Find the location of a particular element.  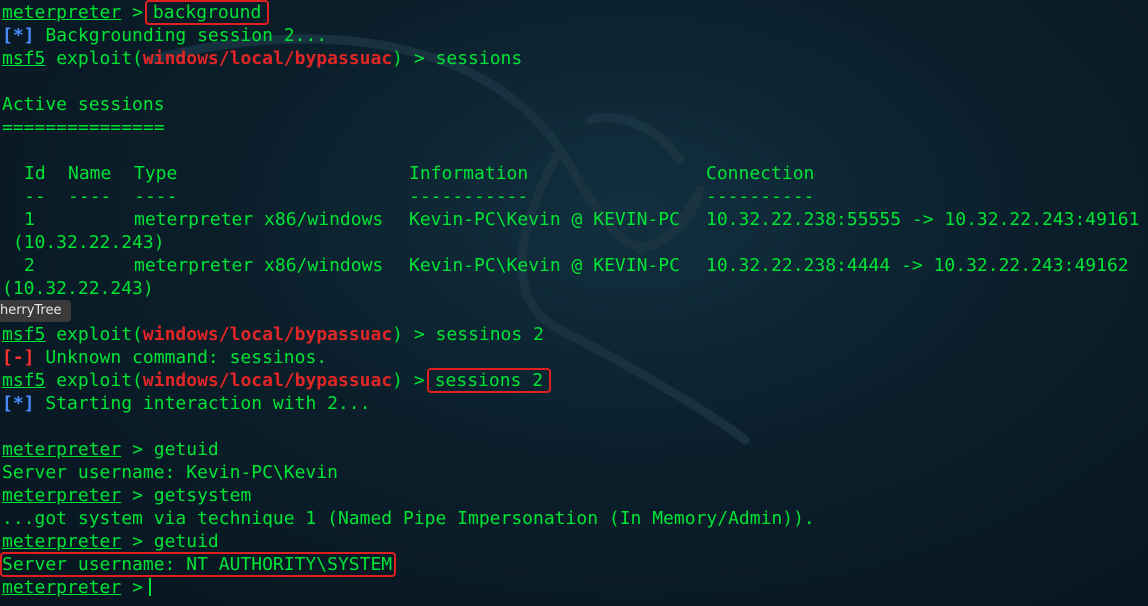

line-getuid2: meterpreter > getuid is located at coordinates (575, 541).